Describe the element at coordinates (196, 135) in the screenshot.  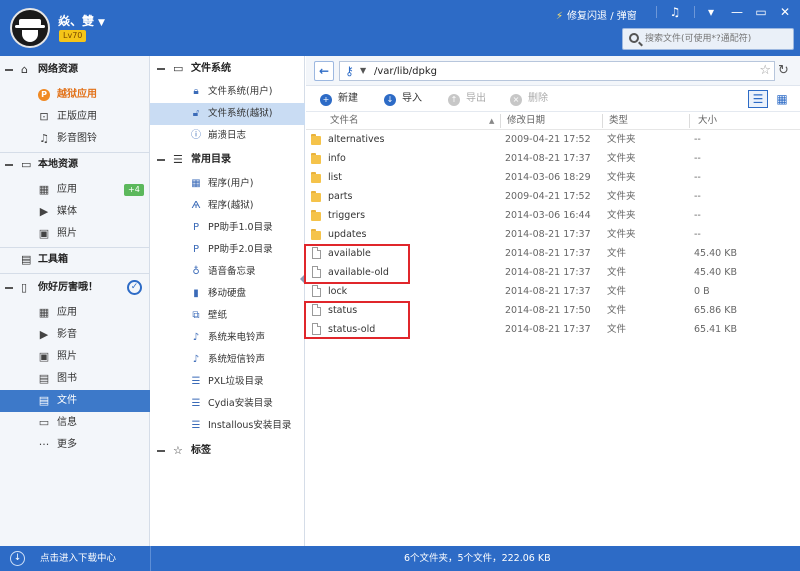
I see `alert-icon: ⓘ` at that location.